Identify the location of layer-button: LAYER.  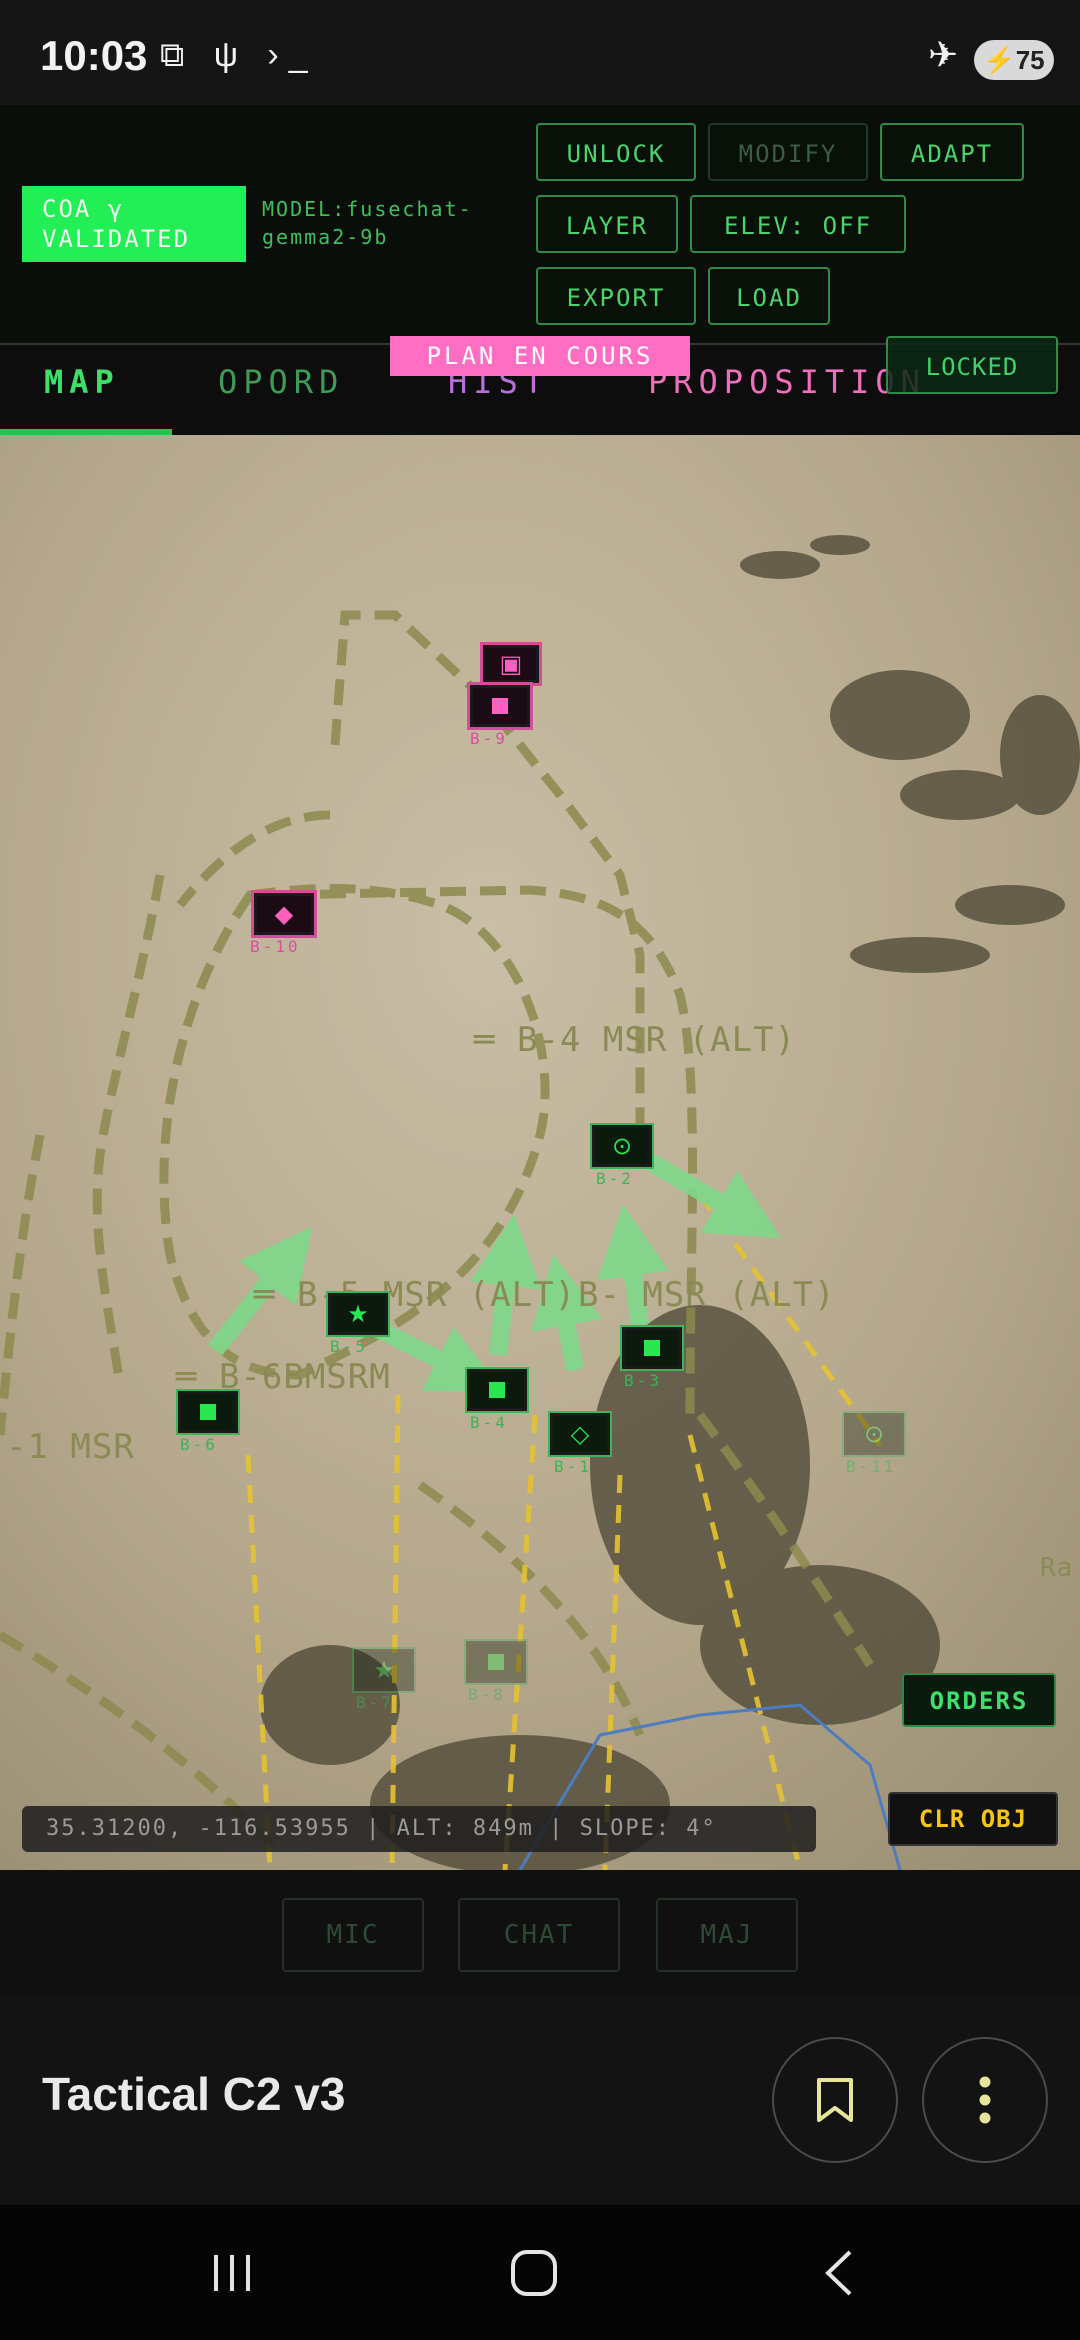
(607, 224).